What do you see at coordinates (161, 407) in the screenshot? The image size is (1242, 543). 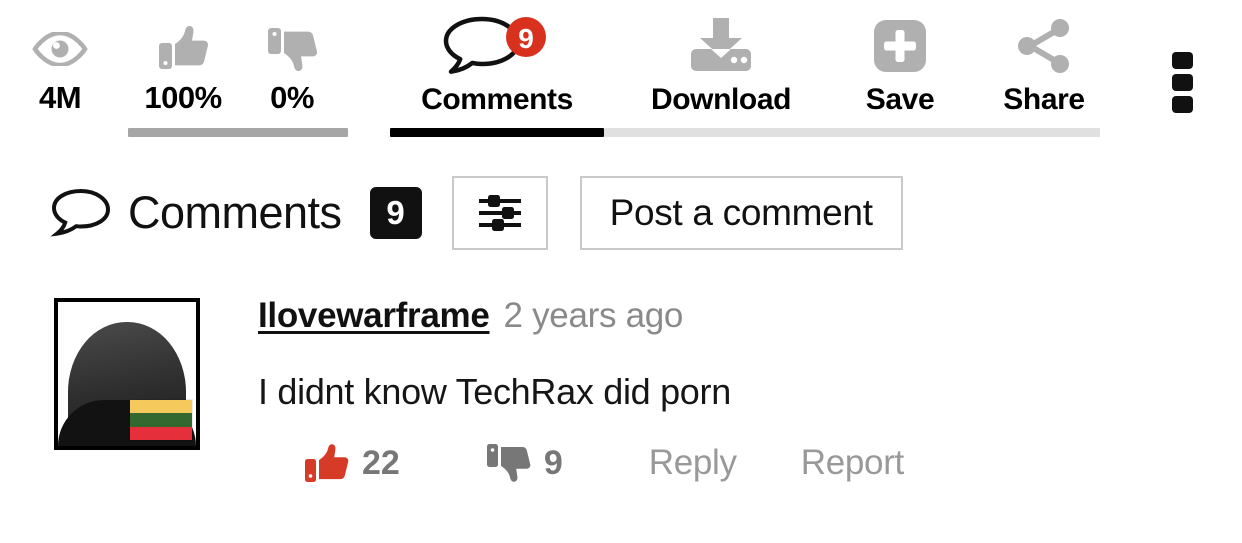 I see `flag-stripe-yellow` at bounding box center [161, 407].